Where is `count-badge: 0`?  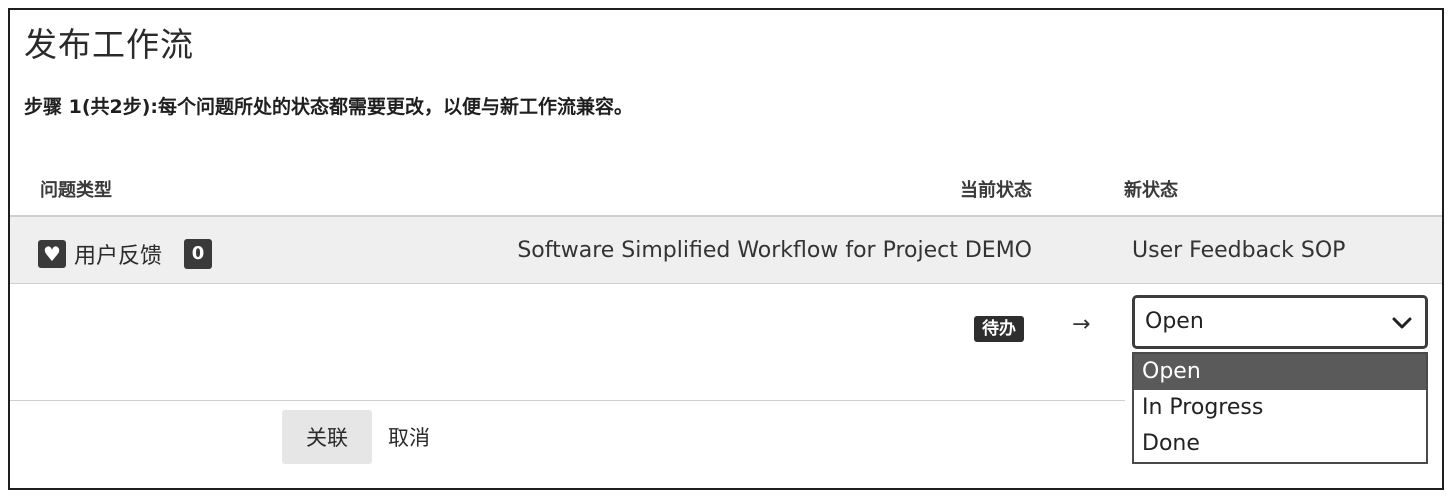
count-badge: 0 is located at coordinates (198, 254).